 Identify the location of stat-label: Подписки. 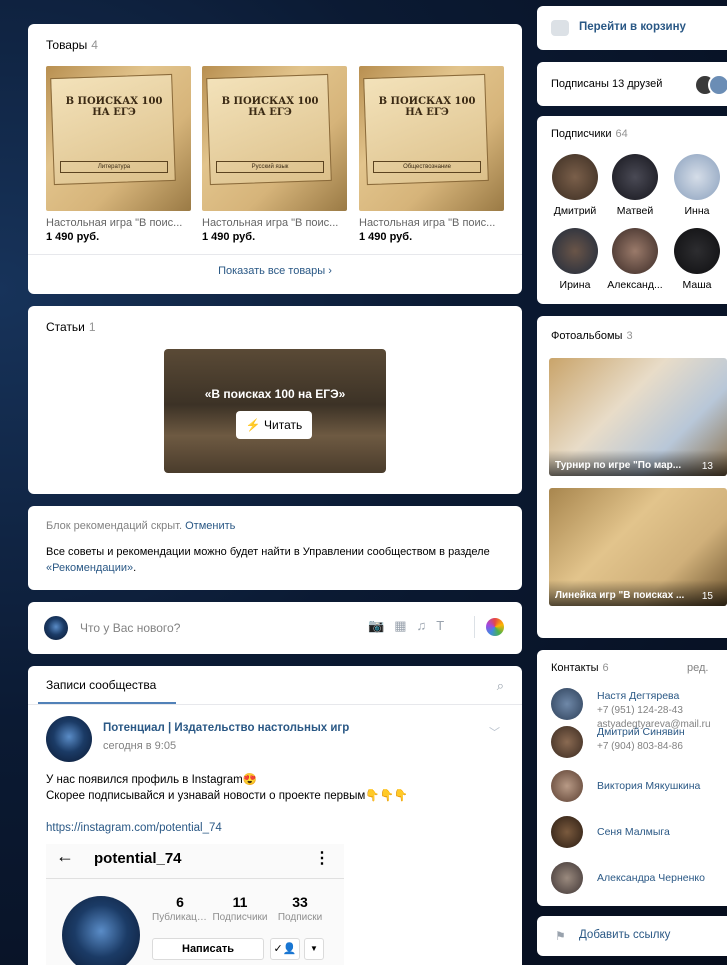
(300, 917).